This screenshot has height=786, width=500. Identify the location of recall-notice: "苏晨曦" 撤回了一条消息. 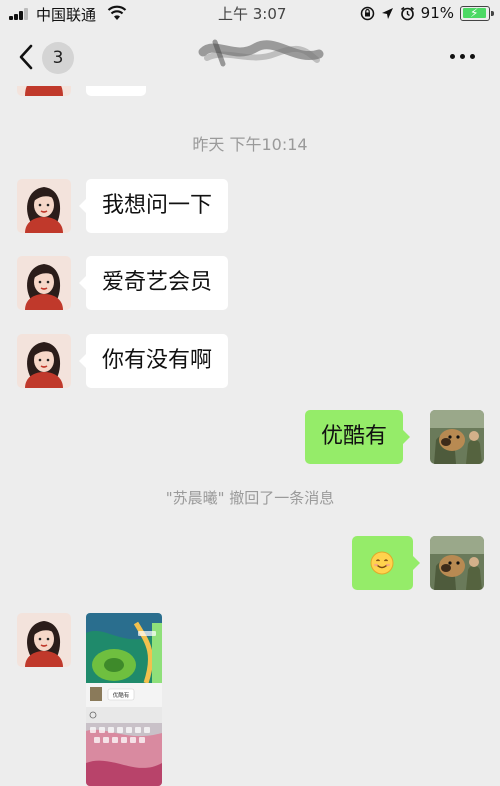
(250, 498).